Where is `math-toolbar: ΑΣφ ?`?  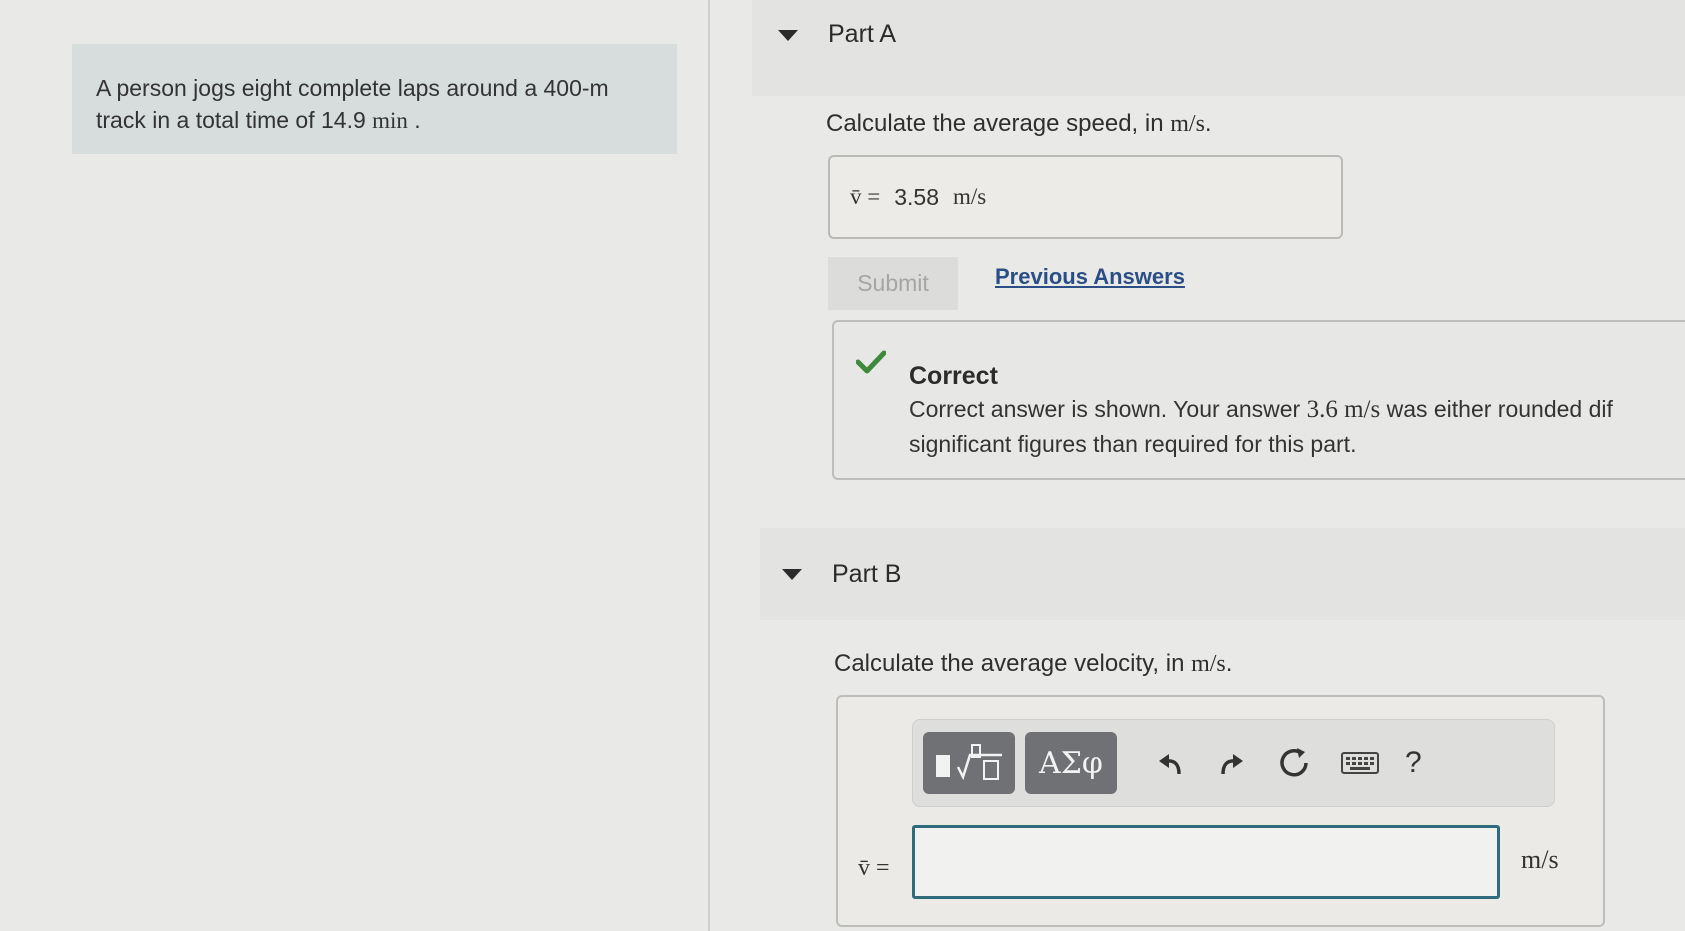 math-toolbar: ΑΣφ ? is located at coordinates (1233, 763).